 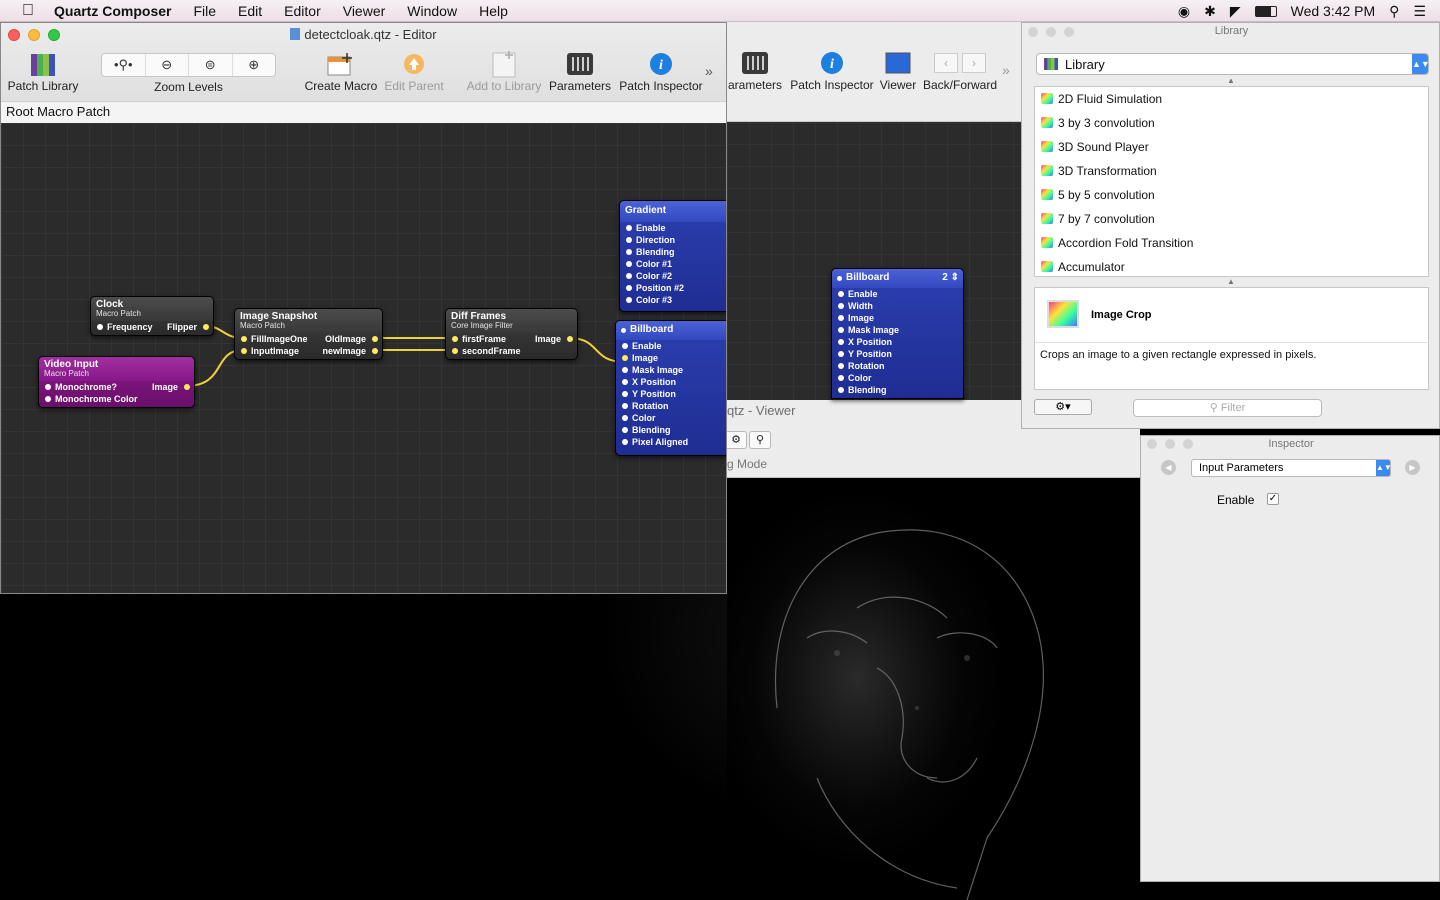 I want to click on port-inputimage: InputImage newImage, so click(x=308, y=351).